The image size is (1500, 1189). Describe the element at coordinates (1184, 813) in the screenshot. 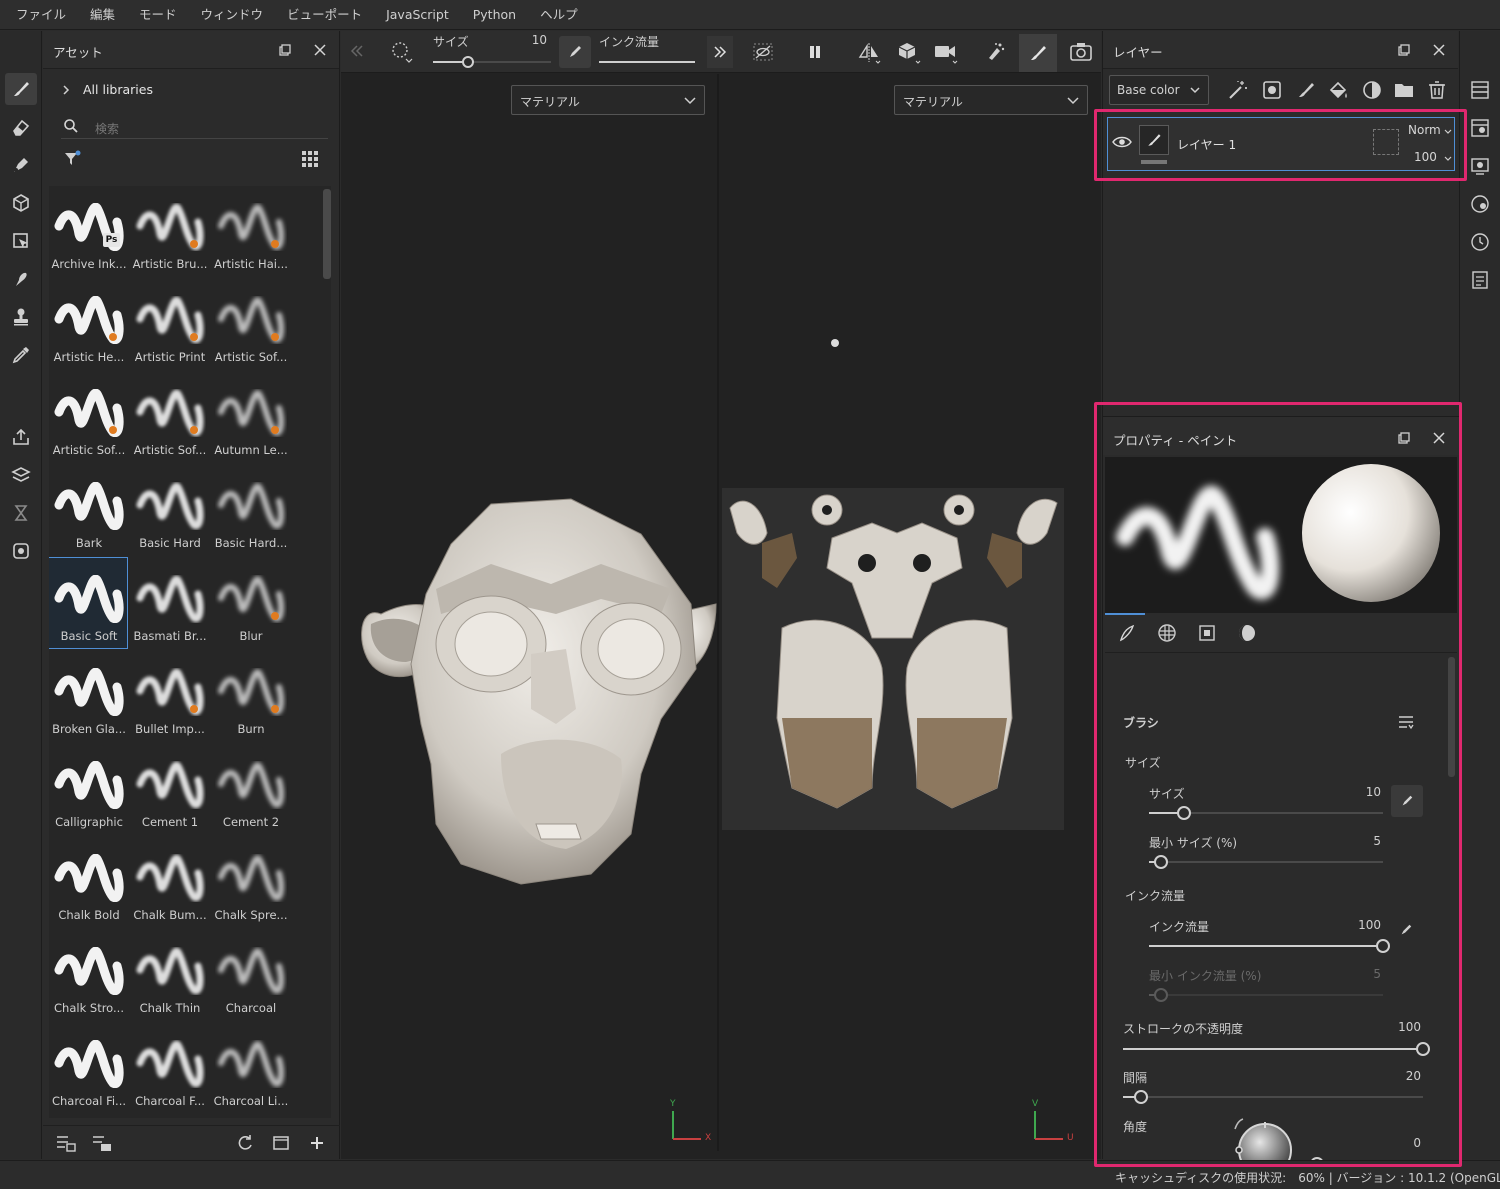

I see `size-slider-knob` at that location.